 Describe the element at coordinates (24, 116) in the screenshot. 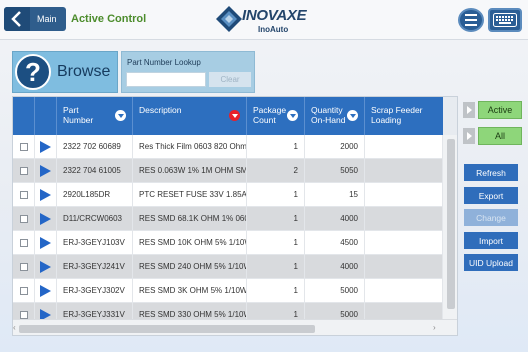

I see `header-select-col` at that location.